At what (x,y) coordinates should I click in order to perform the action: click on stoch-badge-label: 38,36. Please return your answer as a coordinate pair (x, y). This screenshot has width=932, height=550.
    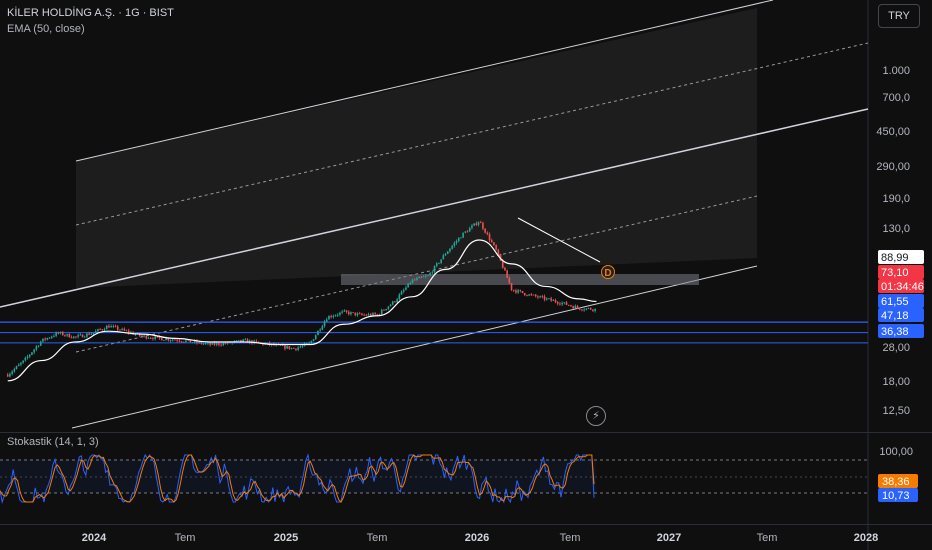
    Looking at the image, I should click on (896, 482).